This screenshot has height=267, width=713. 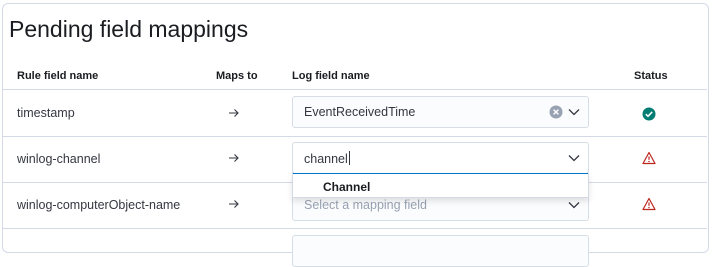 I want to click on log-field-search-input: channel, so click(x=326, y=159).